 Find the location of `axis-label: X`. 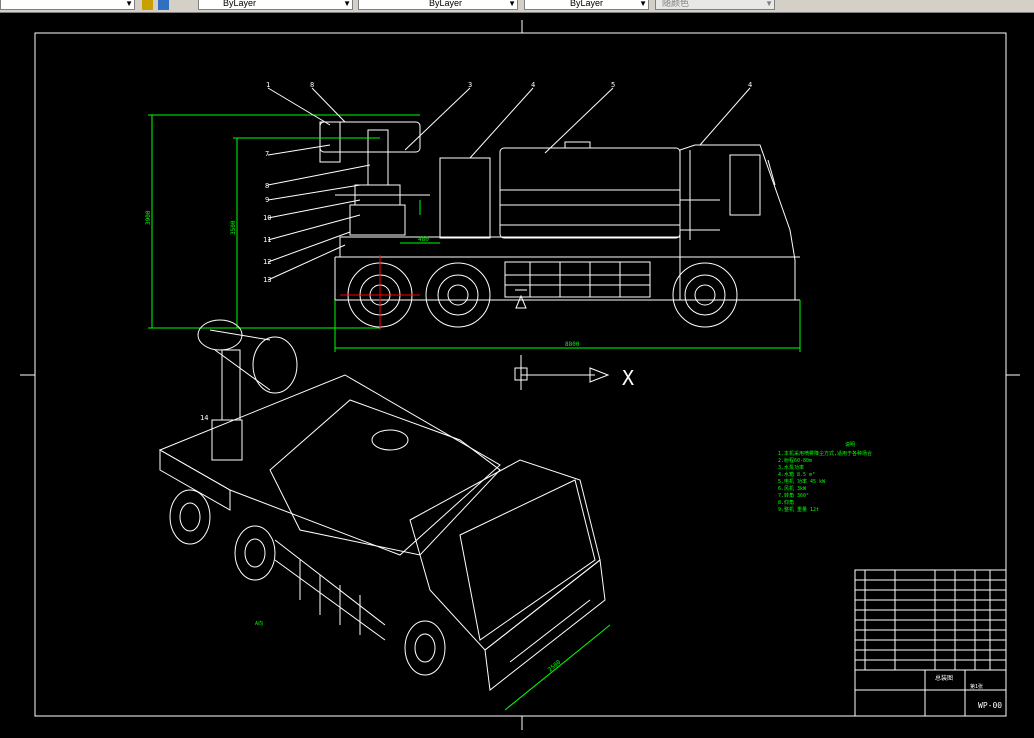

axis-label: X is located at coordinates (628, 378).